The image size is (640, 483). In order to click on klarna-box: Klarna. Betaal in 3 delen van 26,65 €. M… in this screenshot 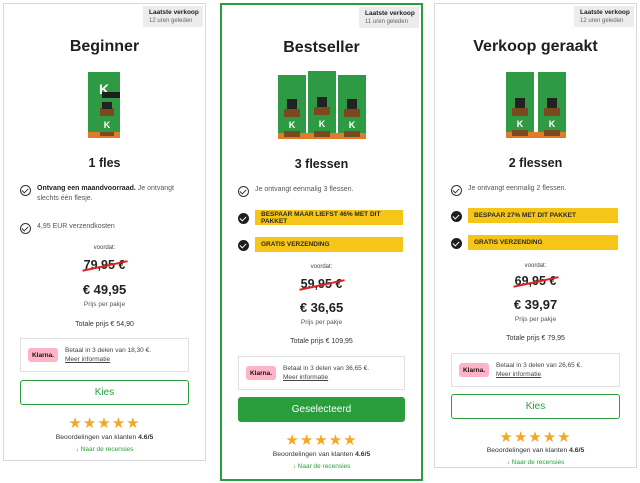, I will do `click(535, 370)`.